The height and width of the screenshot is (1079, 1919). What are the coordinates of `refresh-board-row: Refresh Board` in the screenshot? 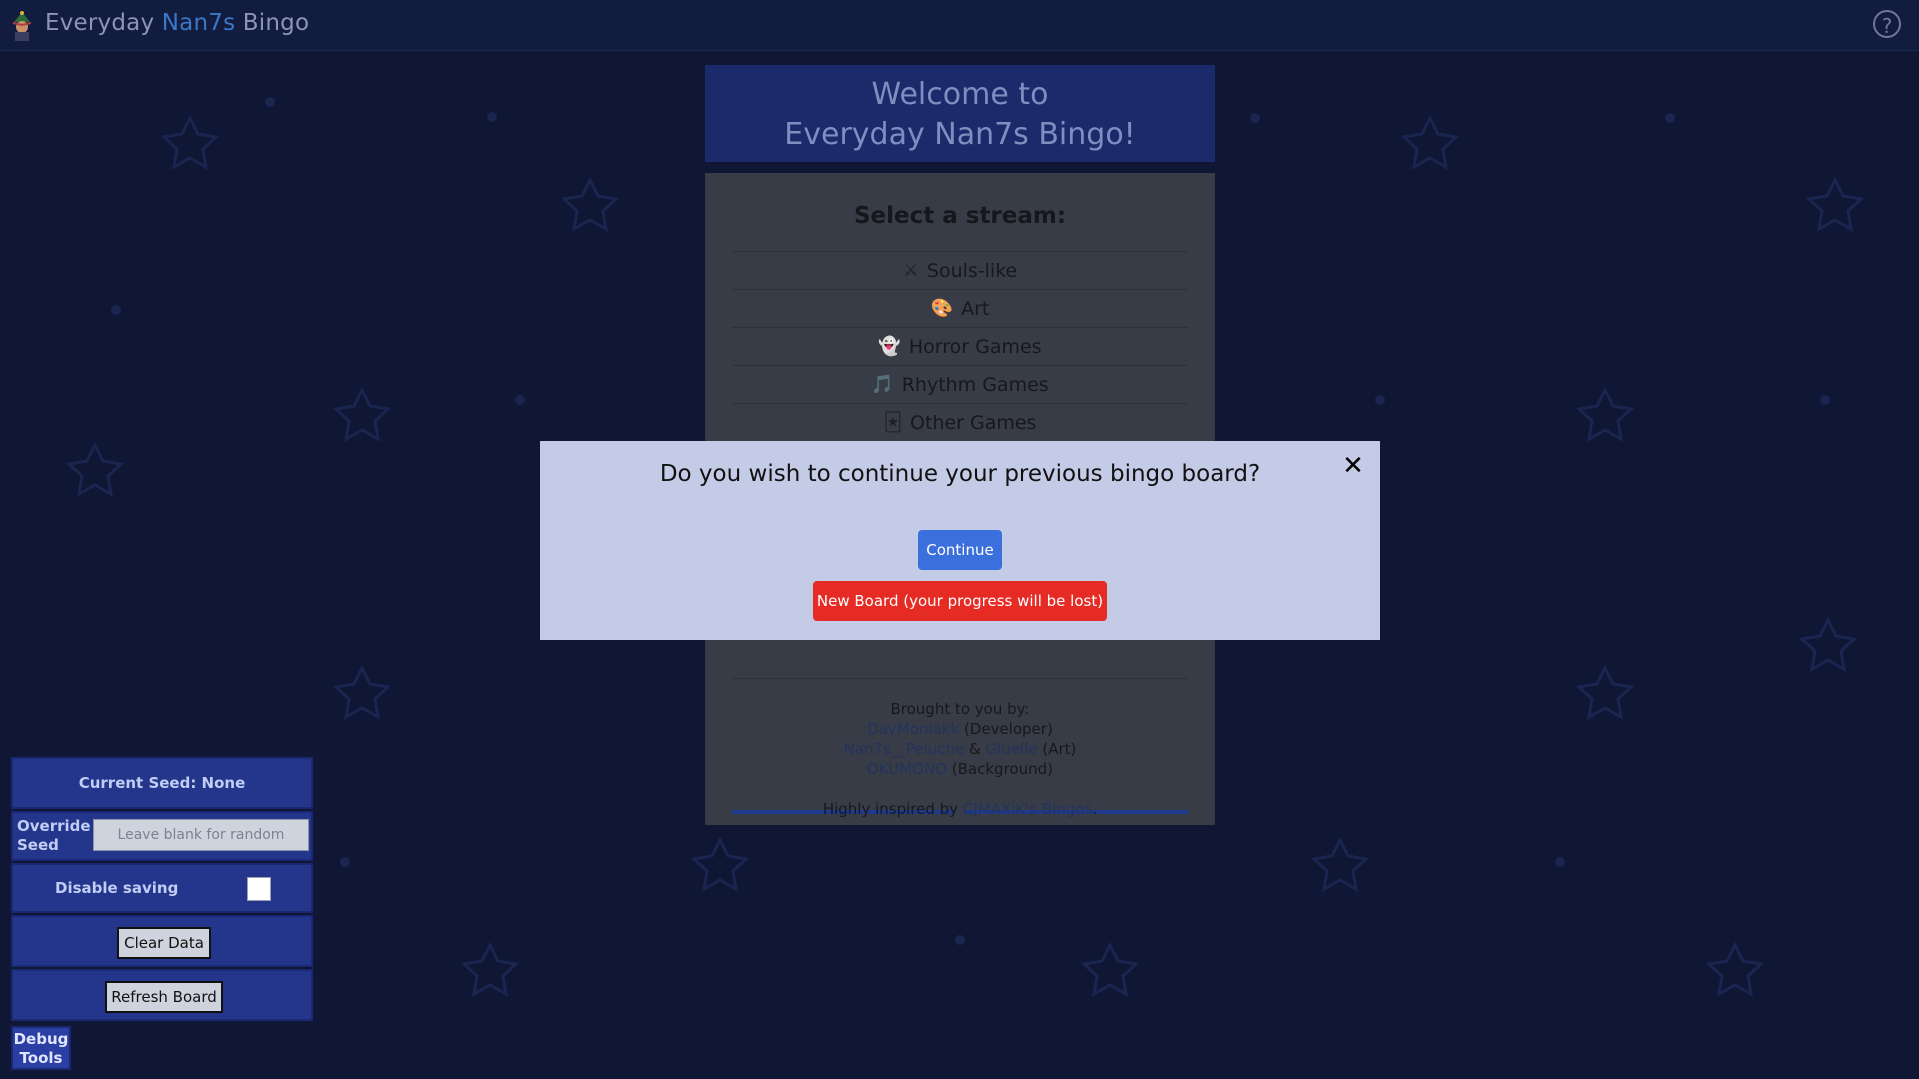 It's located at (162, 995).